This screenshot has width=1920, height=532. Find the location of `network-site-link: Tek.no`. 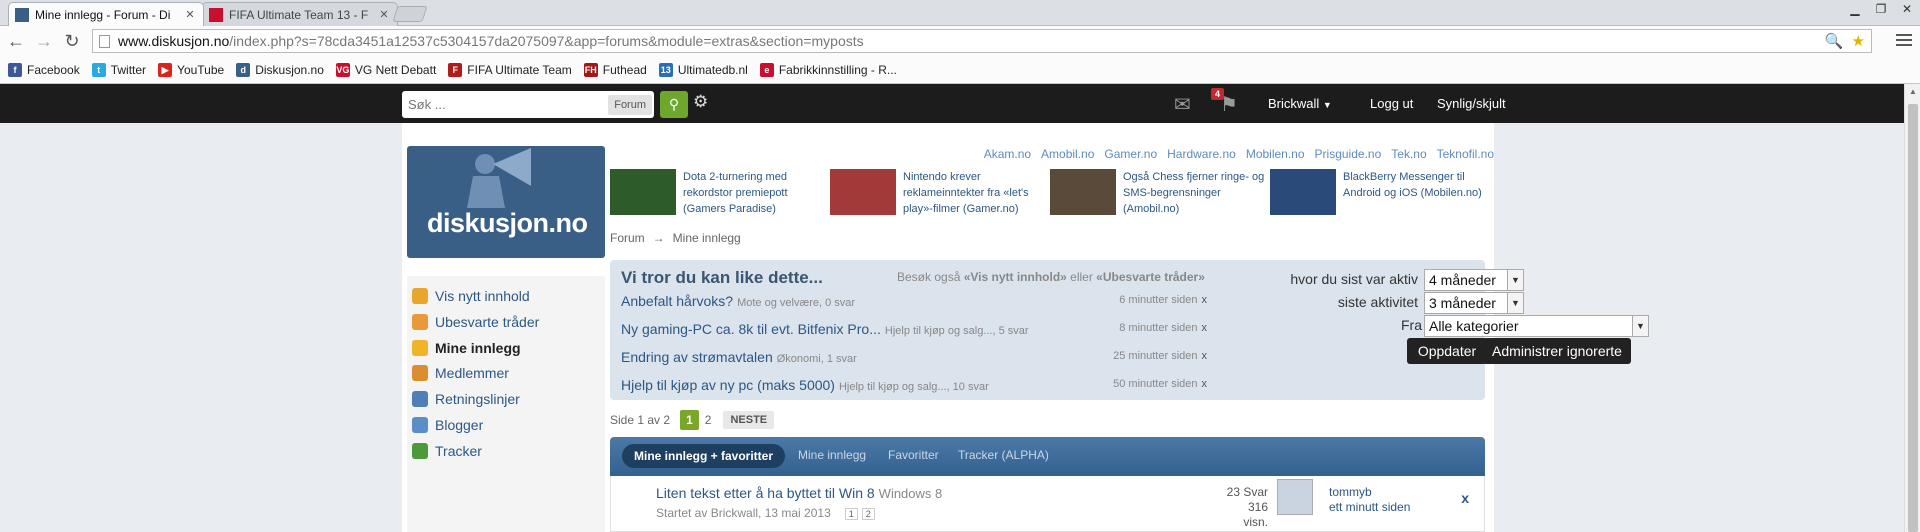

network-site-link: Tek.no is located at coordinates (1408, 154).